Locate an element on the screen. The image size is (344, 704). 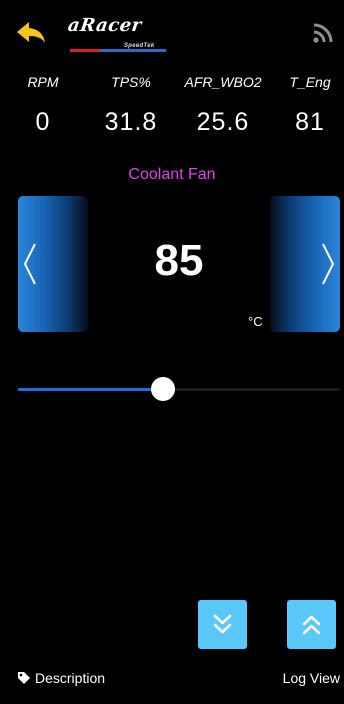
metric-value: 81 is located at coordinates (310, 122).